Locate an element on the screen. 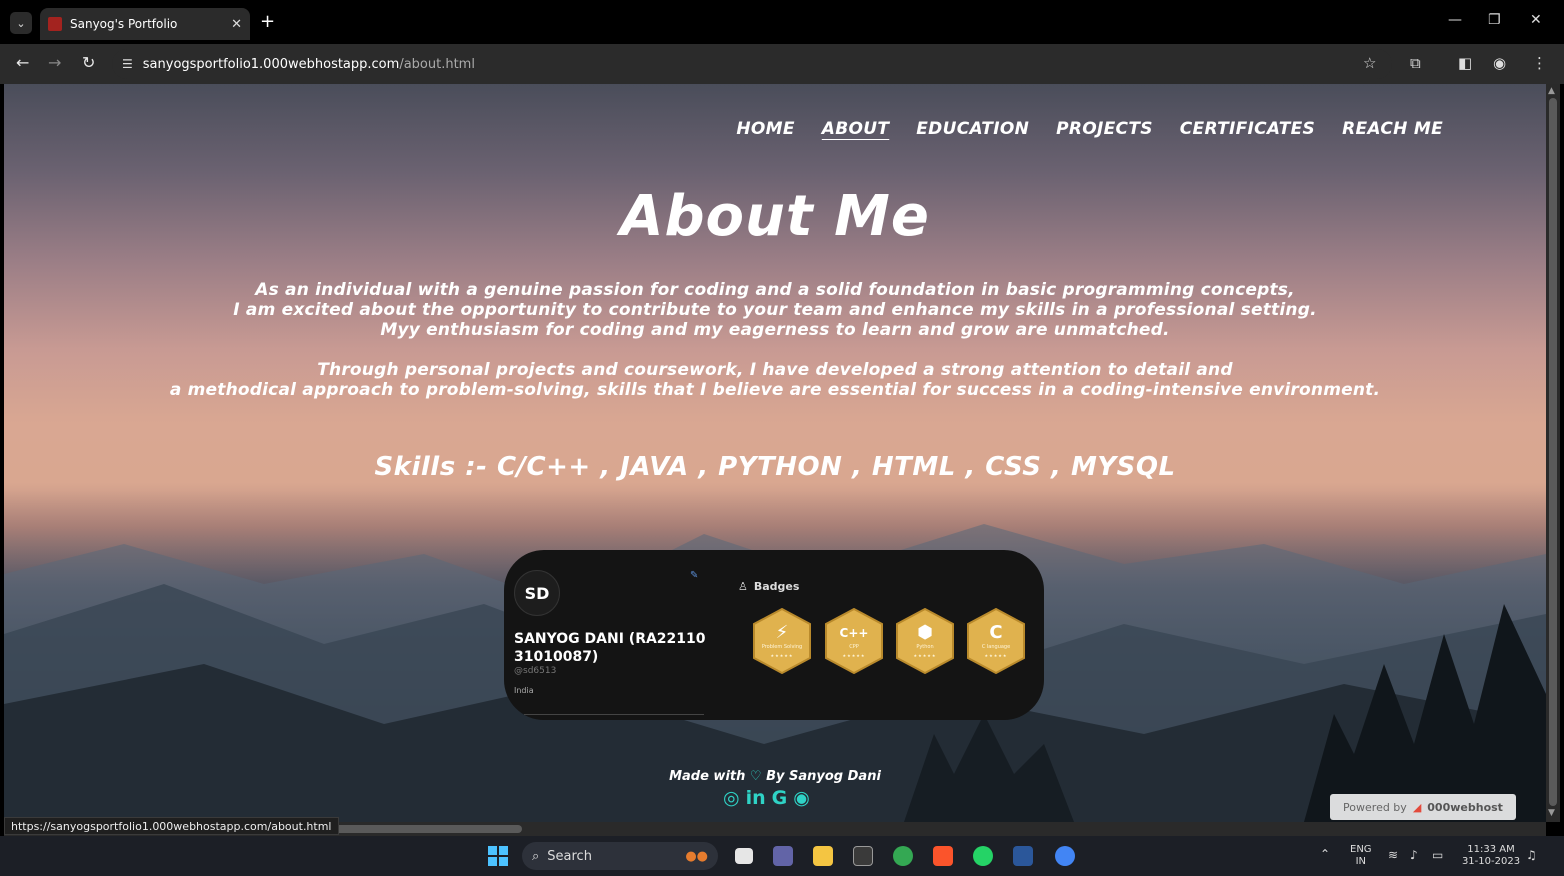  badge-python: ⬢ Python ★★★★★ is located at coordinates (925, 641).